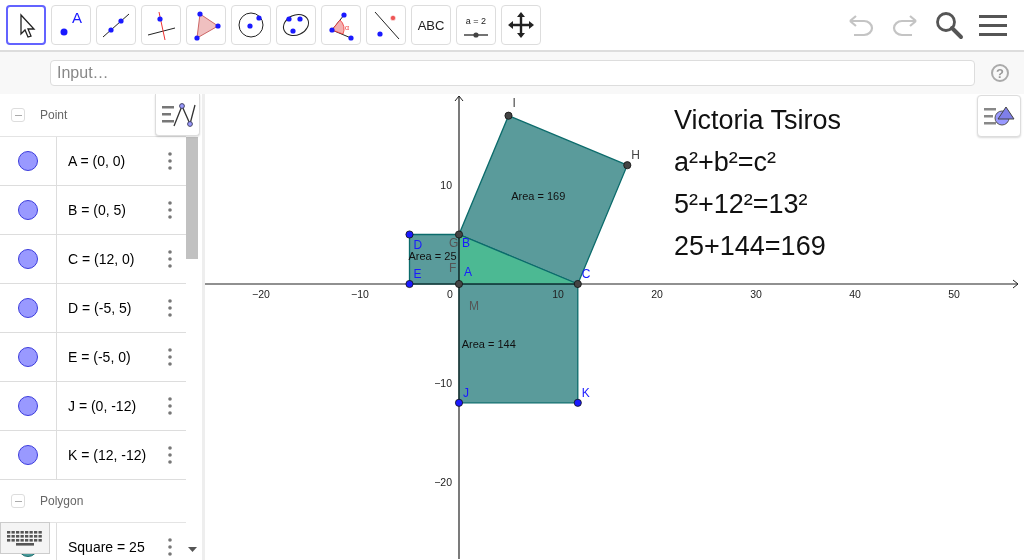  I want to click on perpendicular-tool-button, so click(161, 25).